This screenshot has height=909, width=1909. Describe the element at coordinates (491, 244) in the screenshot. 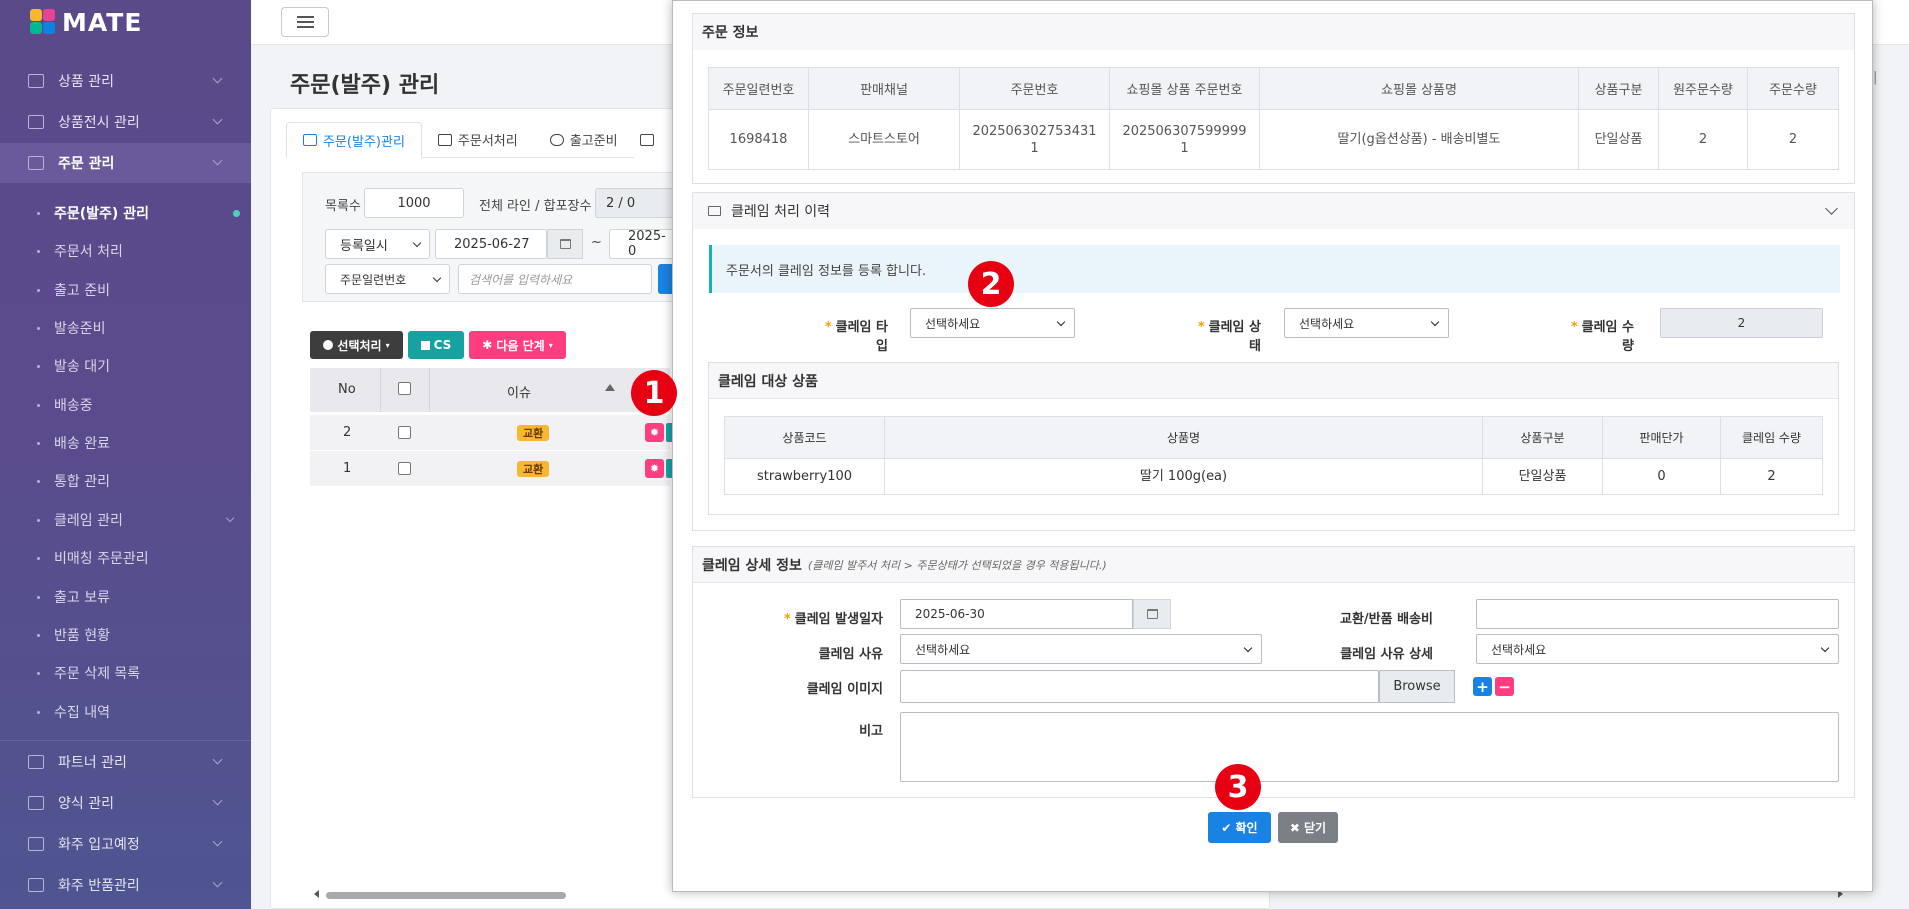

I see `date-from-input: 2025-06-27` at that location.